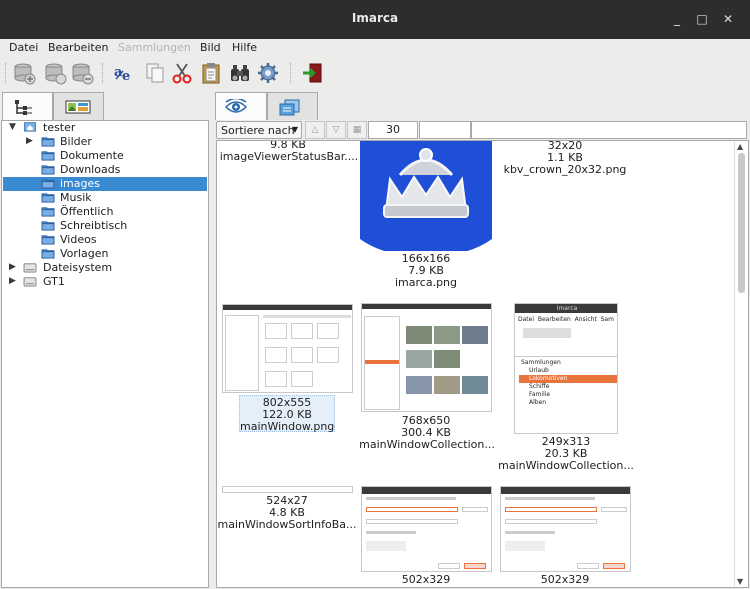 Image resolution: width=750 pixels, height=589 pixels. Describe the element at coordinates (154, 47) in the screenshot. I see `menu-sammlungen: Sammlungen` at that location.